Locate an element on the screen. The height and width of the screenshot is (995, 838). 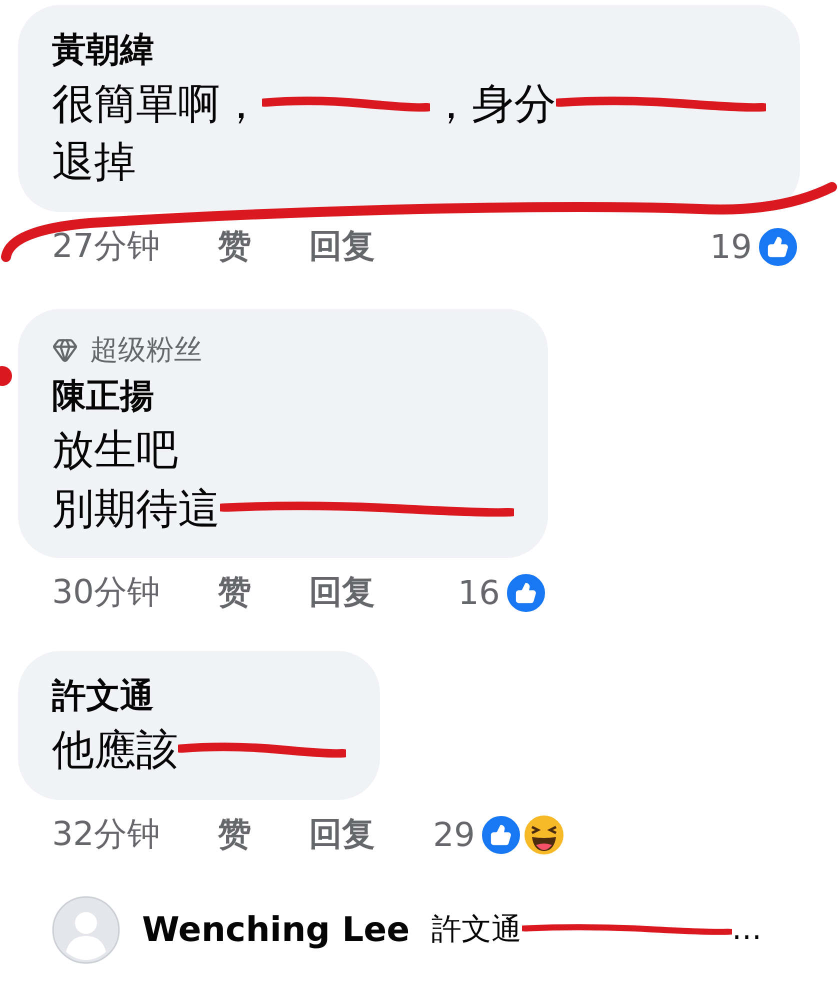
comment-text: ，身分 is located at coordinates (493, 104).